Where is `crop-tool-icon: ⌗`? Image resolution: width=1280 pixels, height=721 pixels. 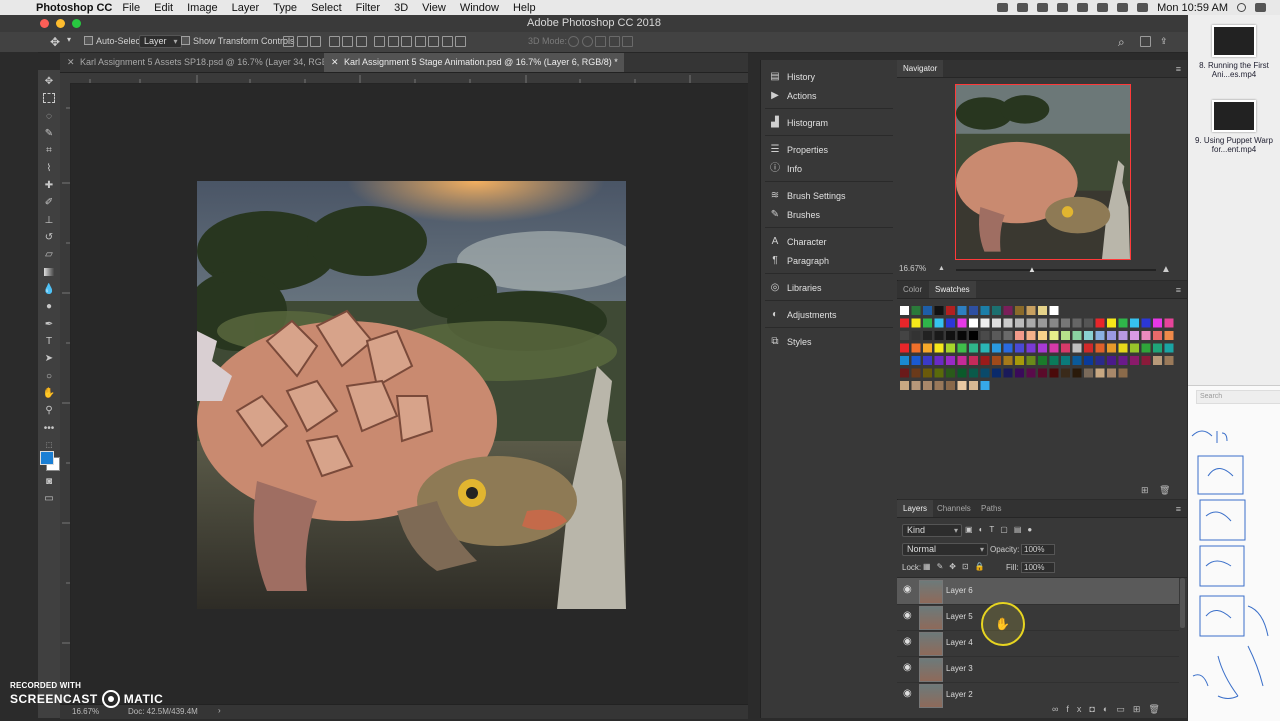 crop-tool-icon: ⌗ is located at coordinates (49, 150).